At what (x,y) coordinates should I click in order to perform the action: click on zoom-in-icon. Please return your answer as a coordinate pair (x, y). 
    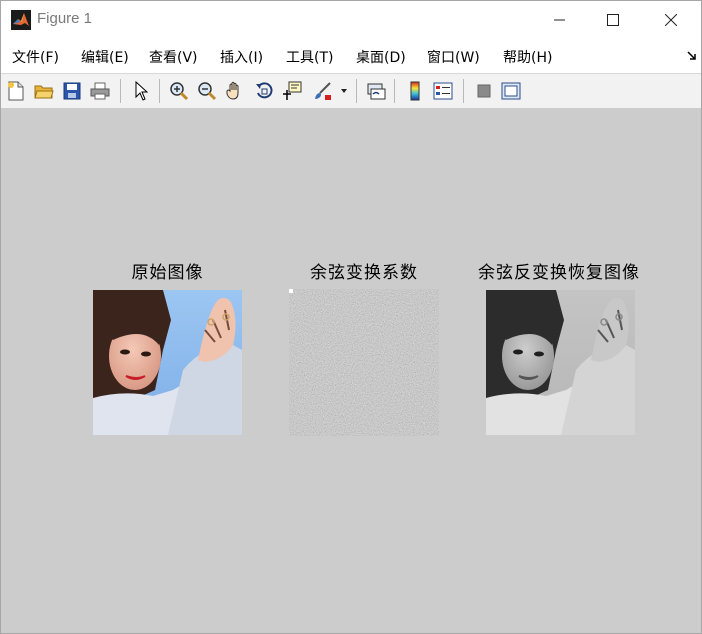
    Looking at the image, I should click on (179, 91).